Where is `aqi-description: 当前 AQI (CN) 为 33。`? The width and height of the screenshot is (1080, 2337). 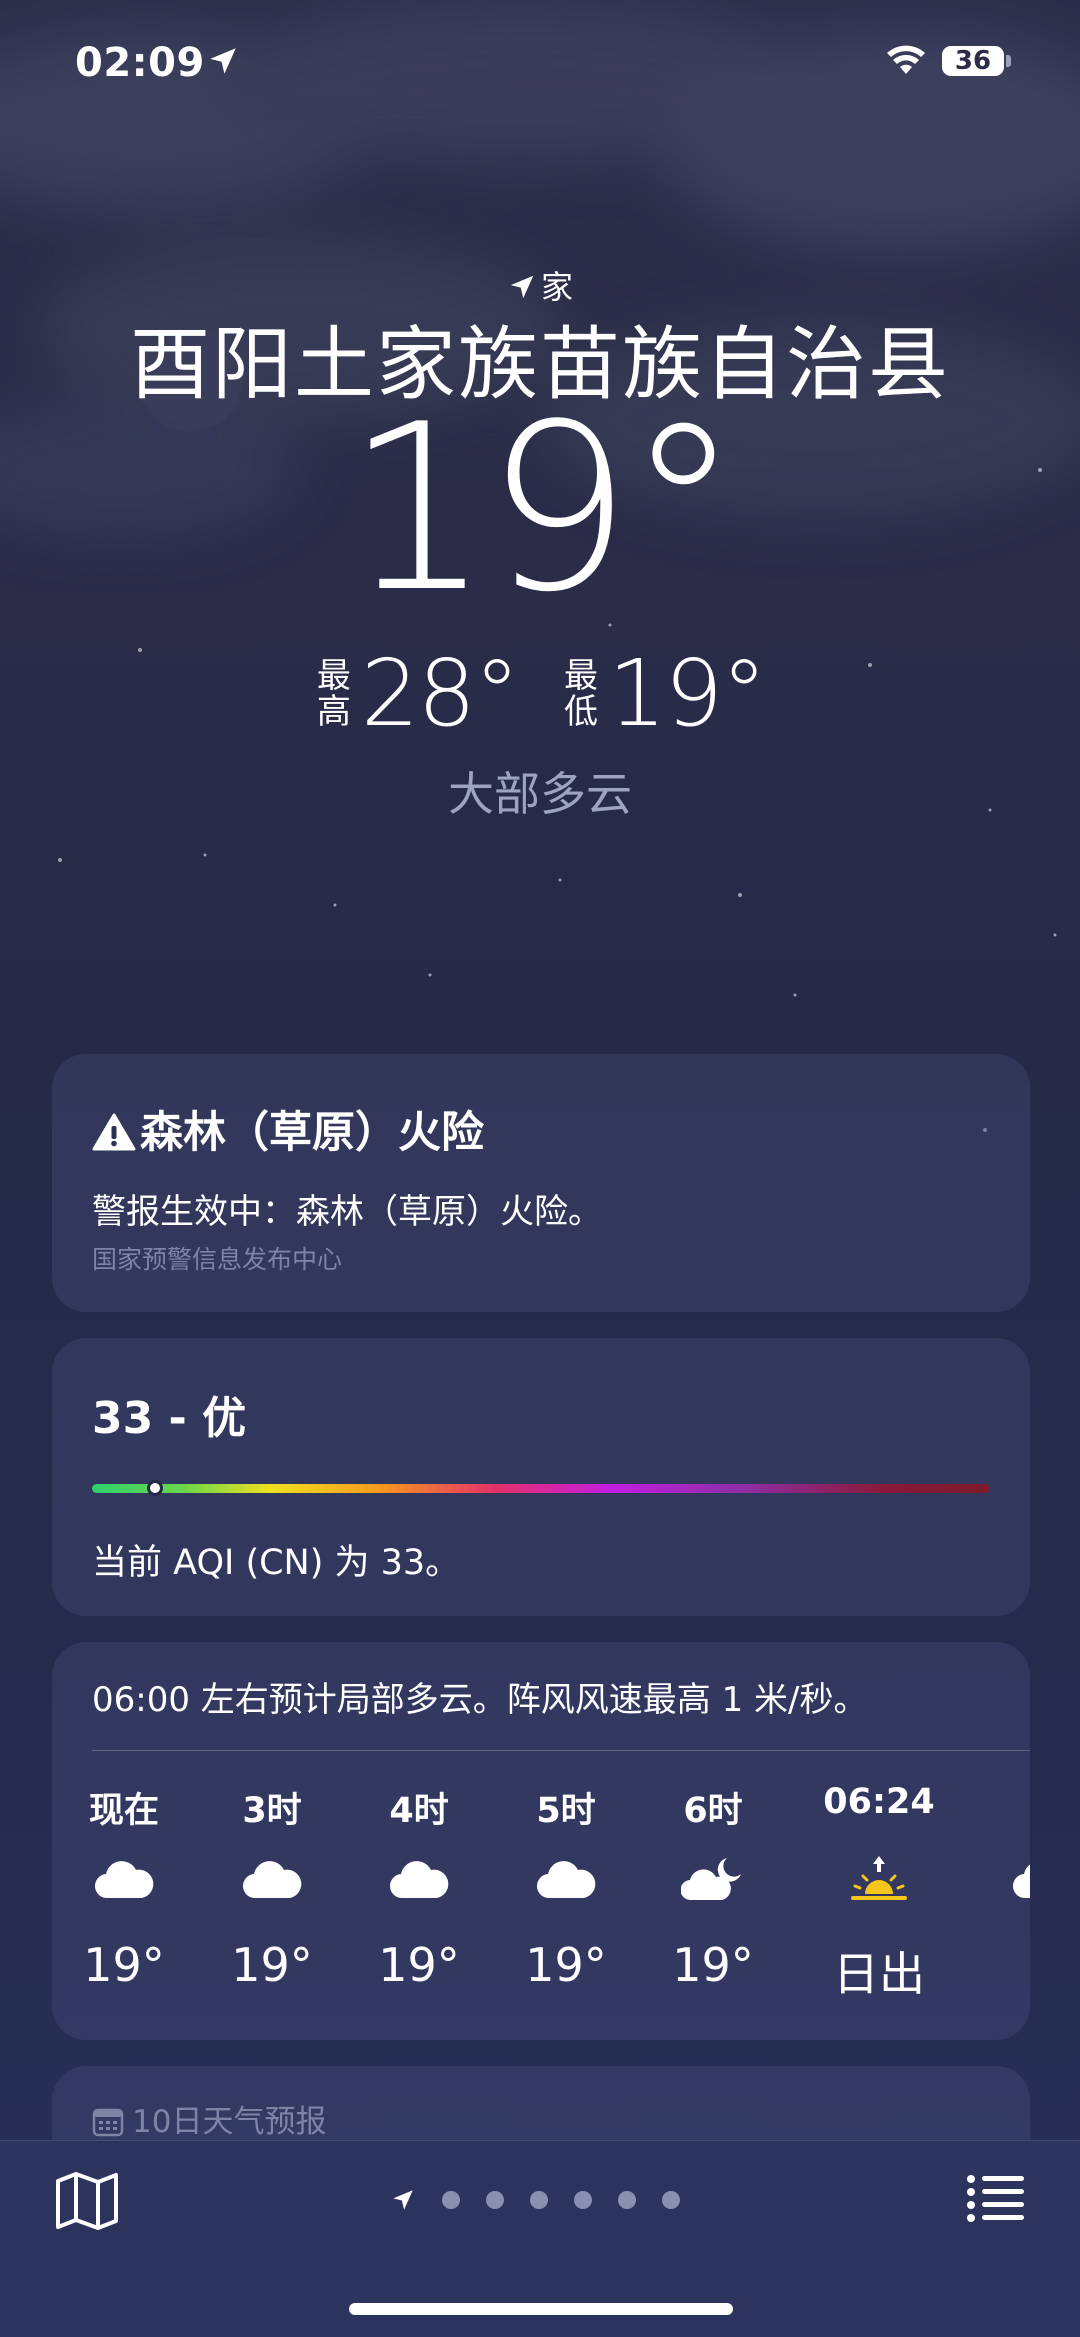 aqi-description: 当前 AQI (CN) 为 33。 is located at coordinates (276, 1563).